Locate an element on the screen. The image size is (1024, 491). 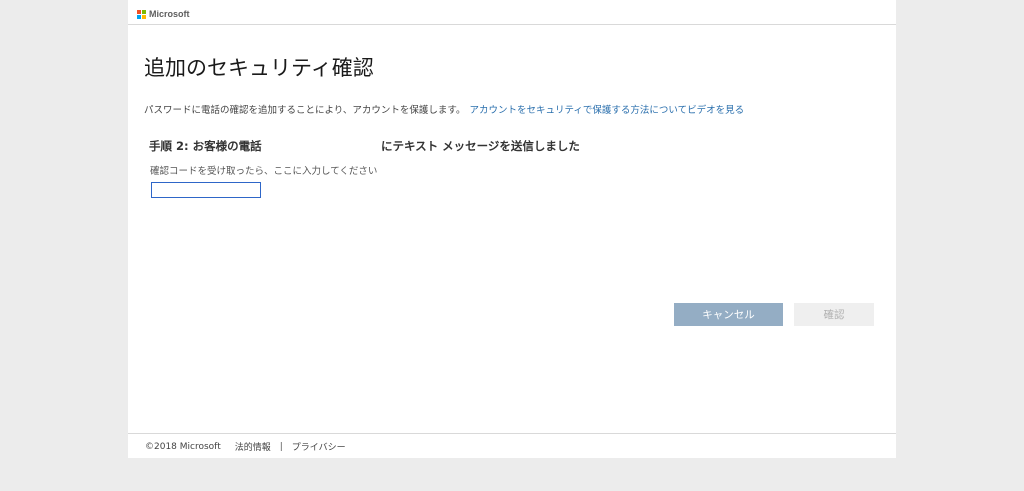
cancel-button: キャンセル is located at coordinates (728, 314).